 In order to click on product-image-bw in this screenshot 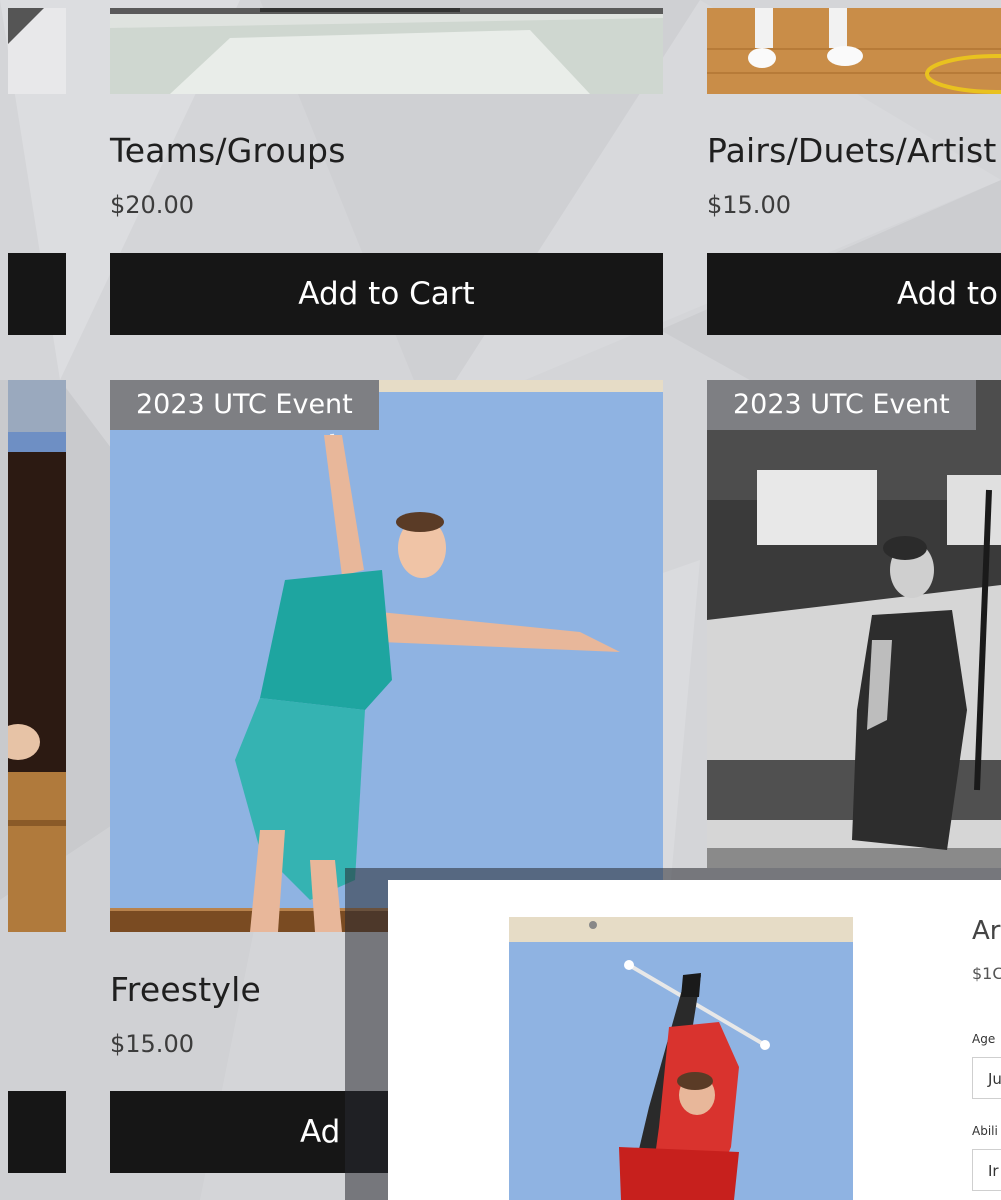, I will do `click(854, 624)`.